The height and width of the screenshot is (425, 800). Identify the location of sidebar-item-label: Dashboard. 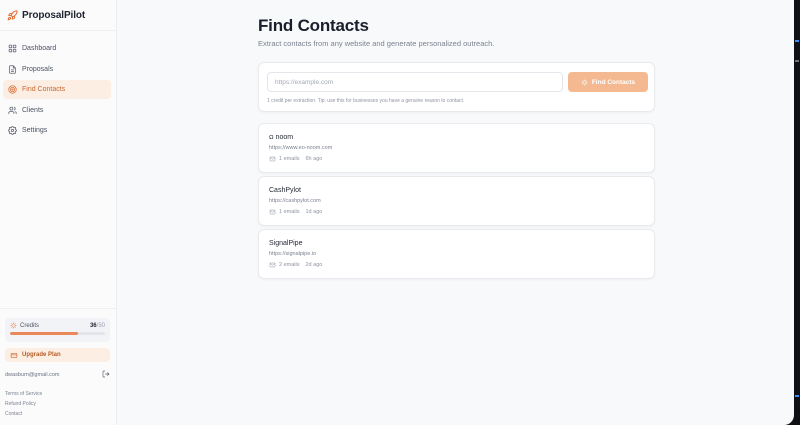
(39, 48).